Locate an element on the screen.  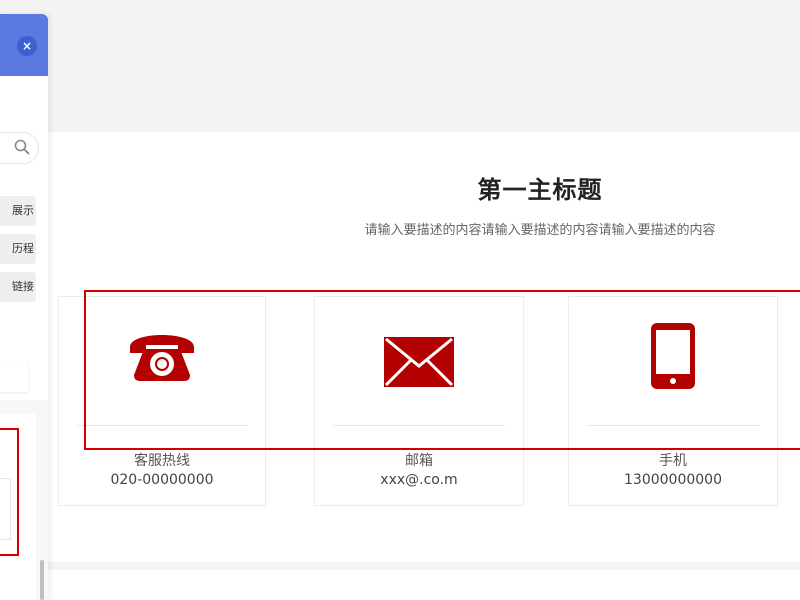
panel-header: × is located at coordinates (24, 45).